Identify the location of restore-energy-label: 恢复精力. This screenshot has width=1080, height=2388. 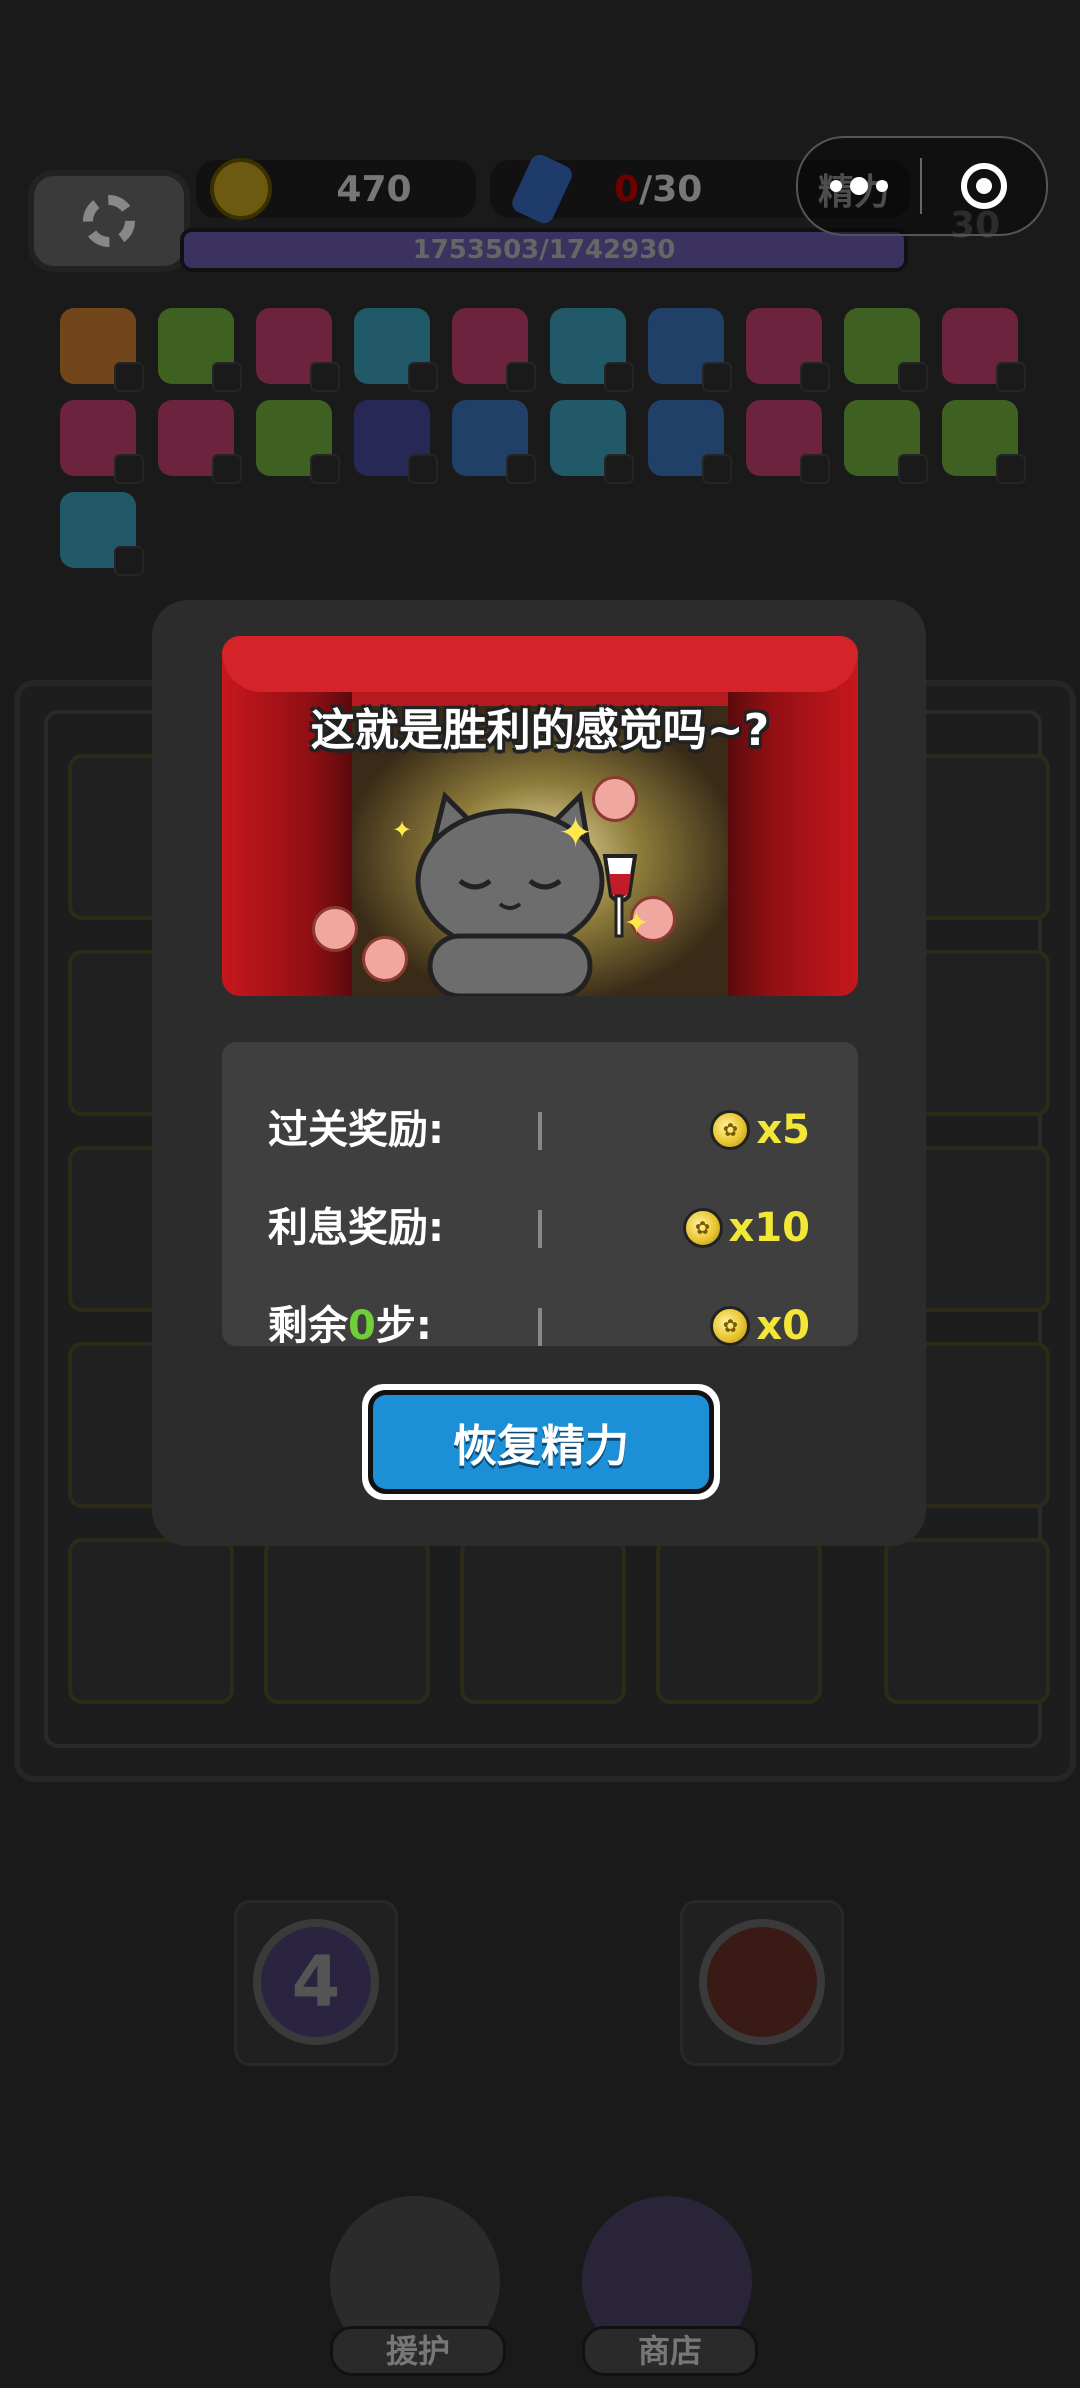
(541, 1442).